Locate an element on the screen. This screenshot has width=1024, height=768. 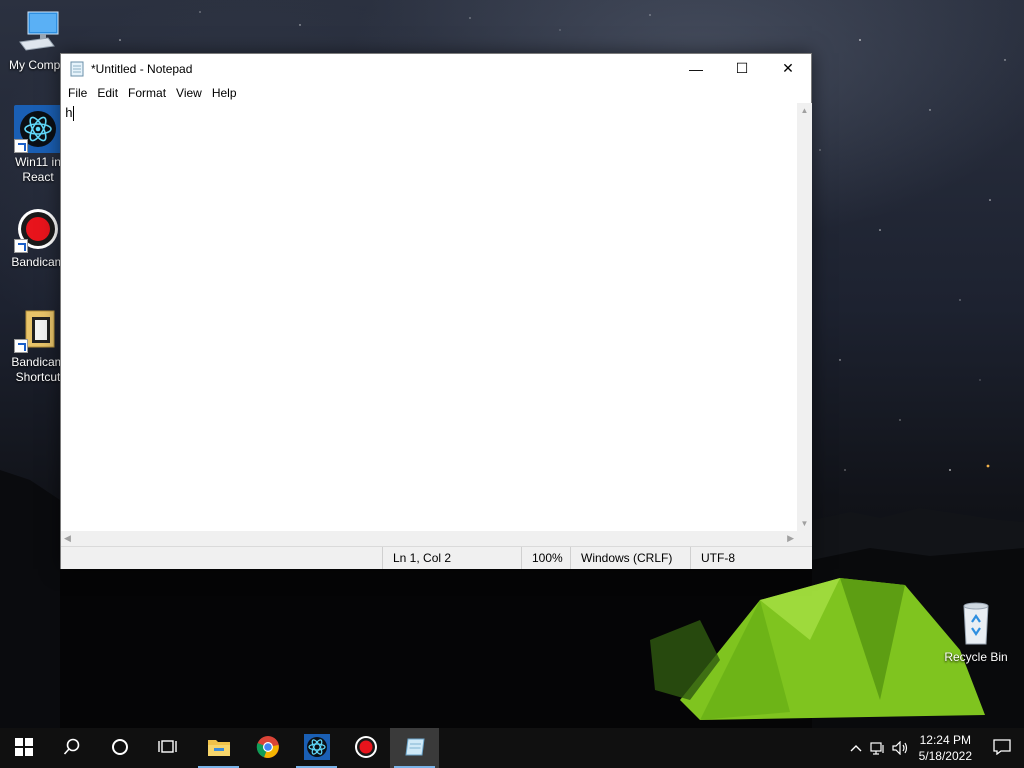
notification-icon is located at coordinates (1002, 748).